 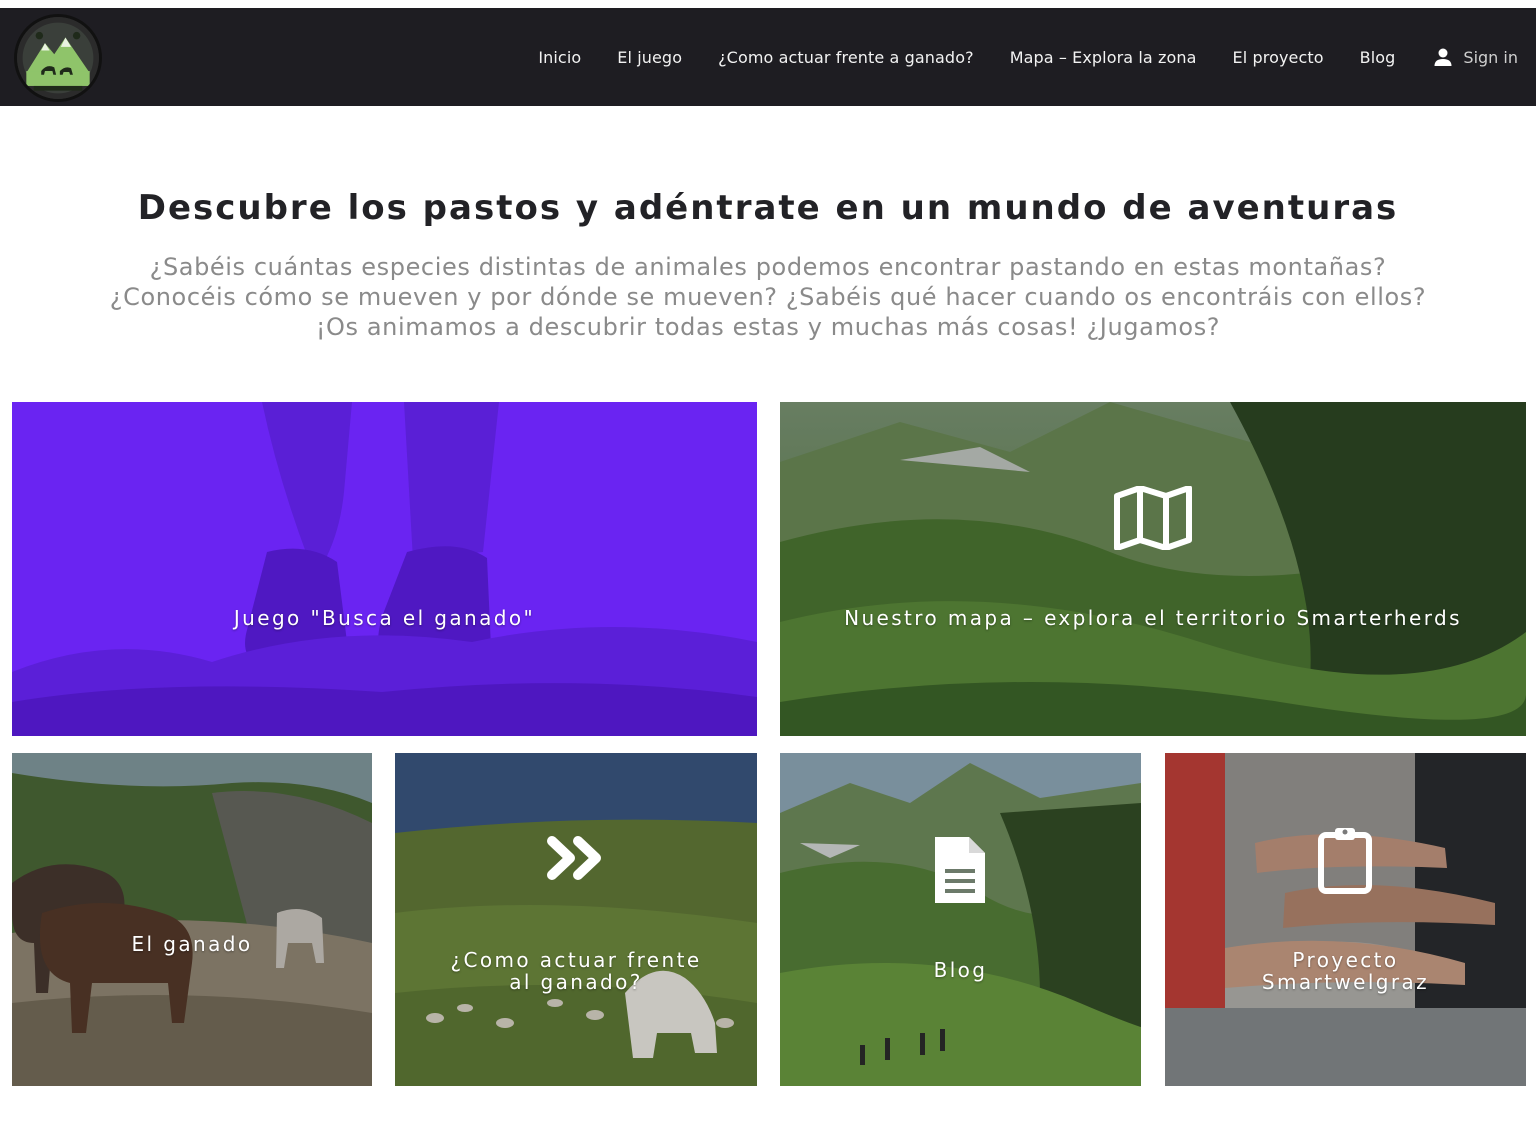 I want to click on tile-how-to-act-label-line: al ganado?, so click(x=576, y=982).